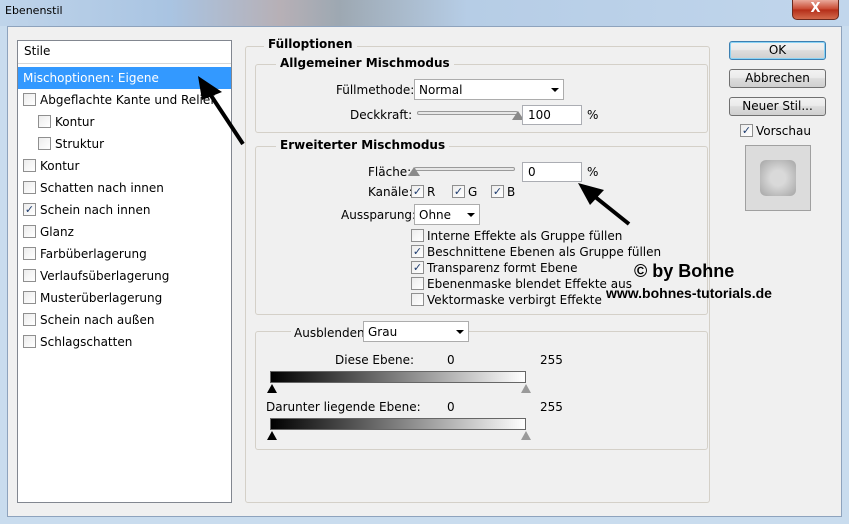  I want to click on arrow-to-fill-field, so click(604, 204).